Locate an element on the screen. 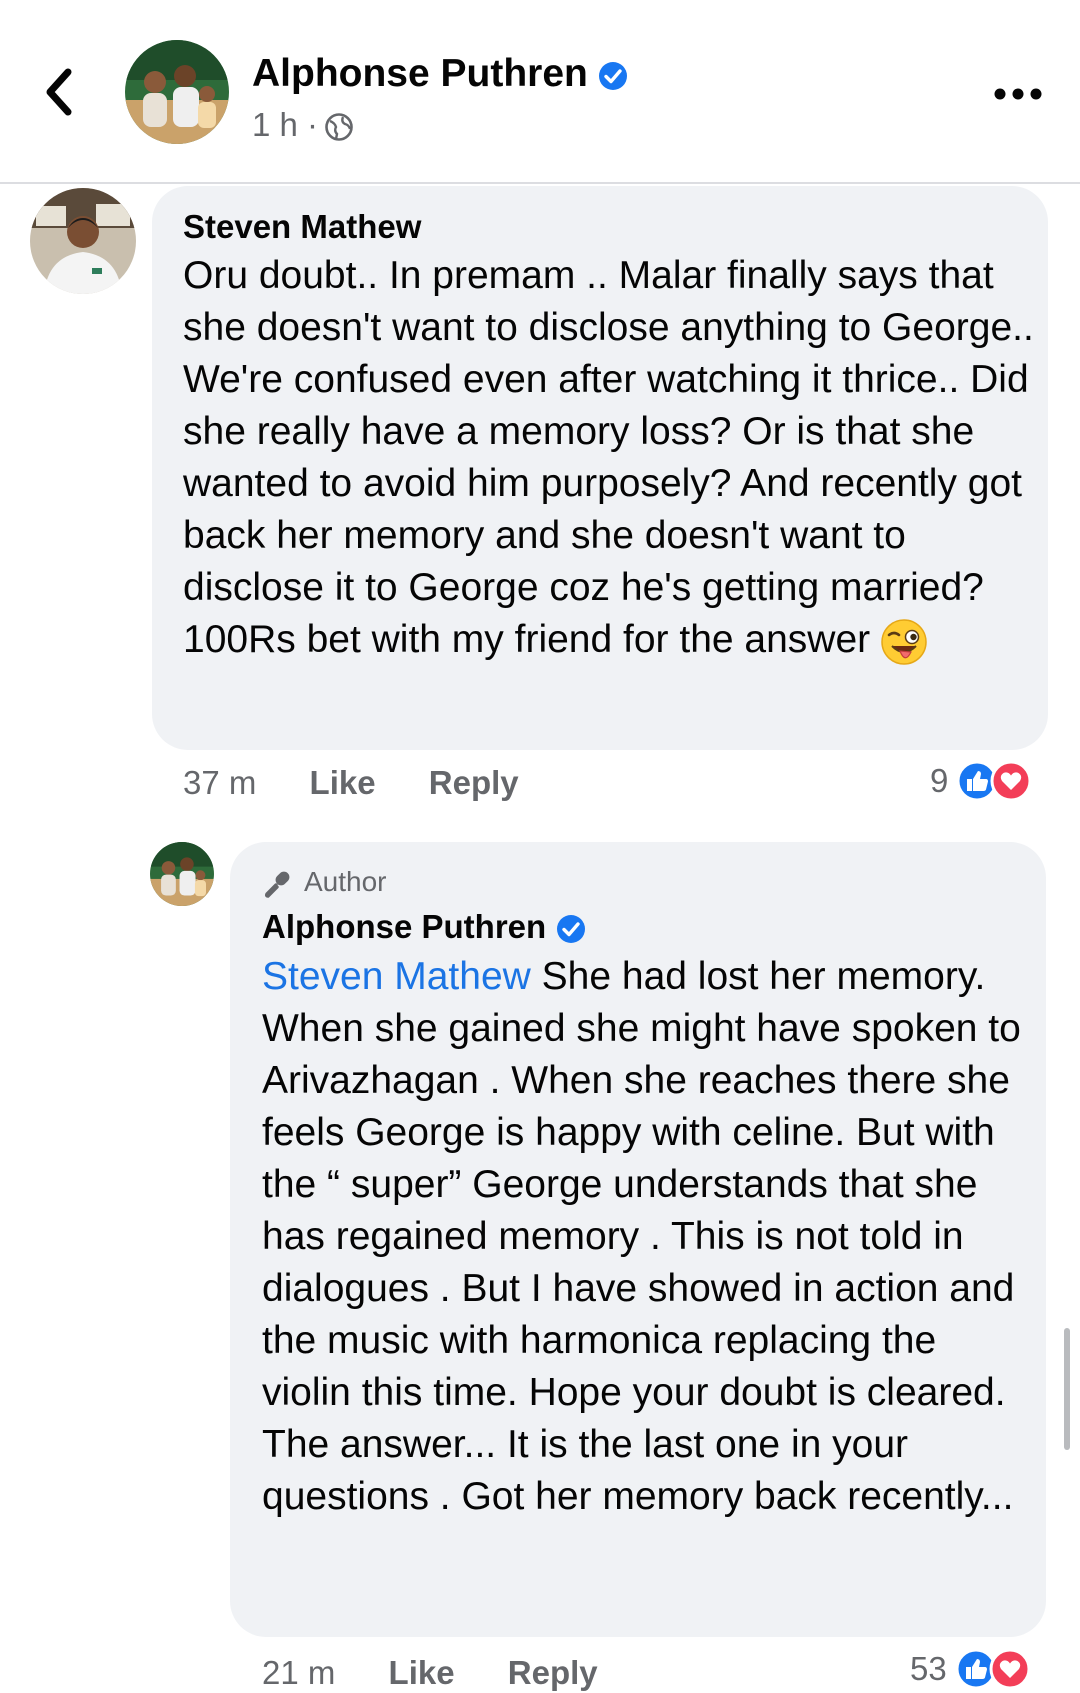  reply-author: Alphonse Puthren is located at coordinates (424, 927).